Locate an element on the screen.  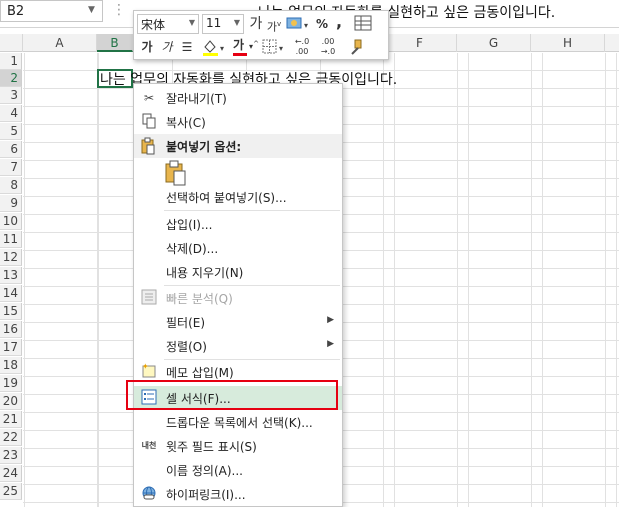
row-header: 1 is located at coordinates (11, 61).